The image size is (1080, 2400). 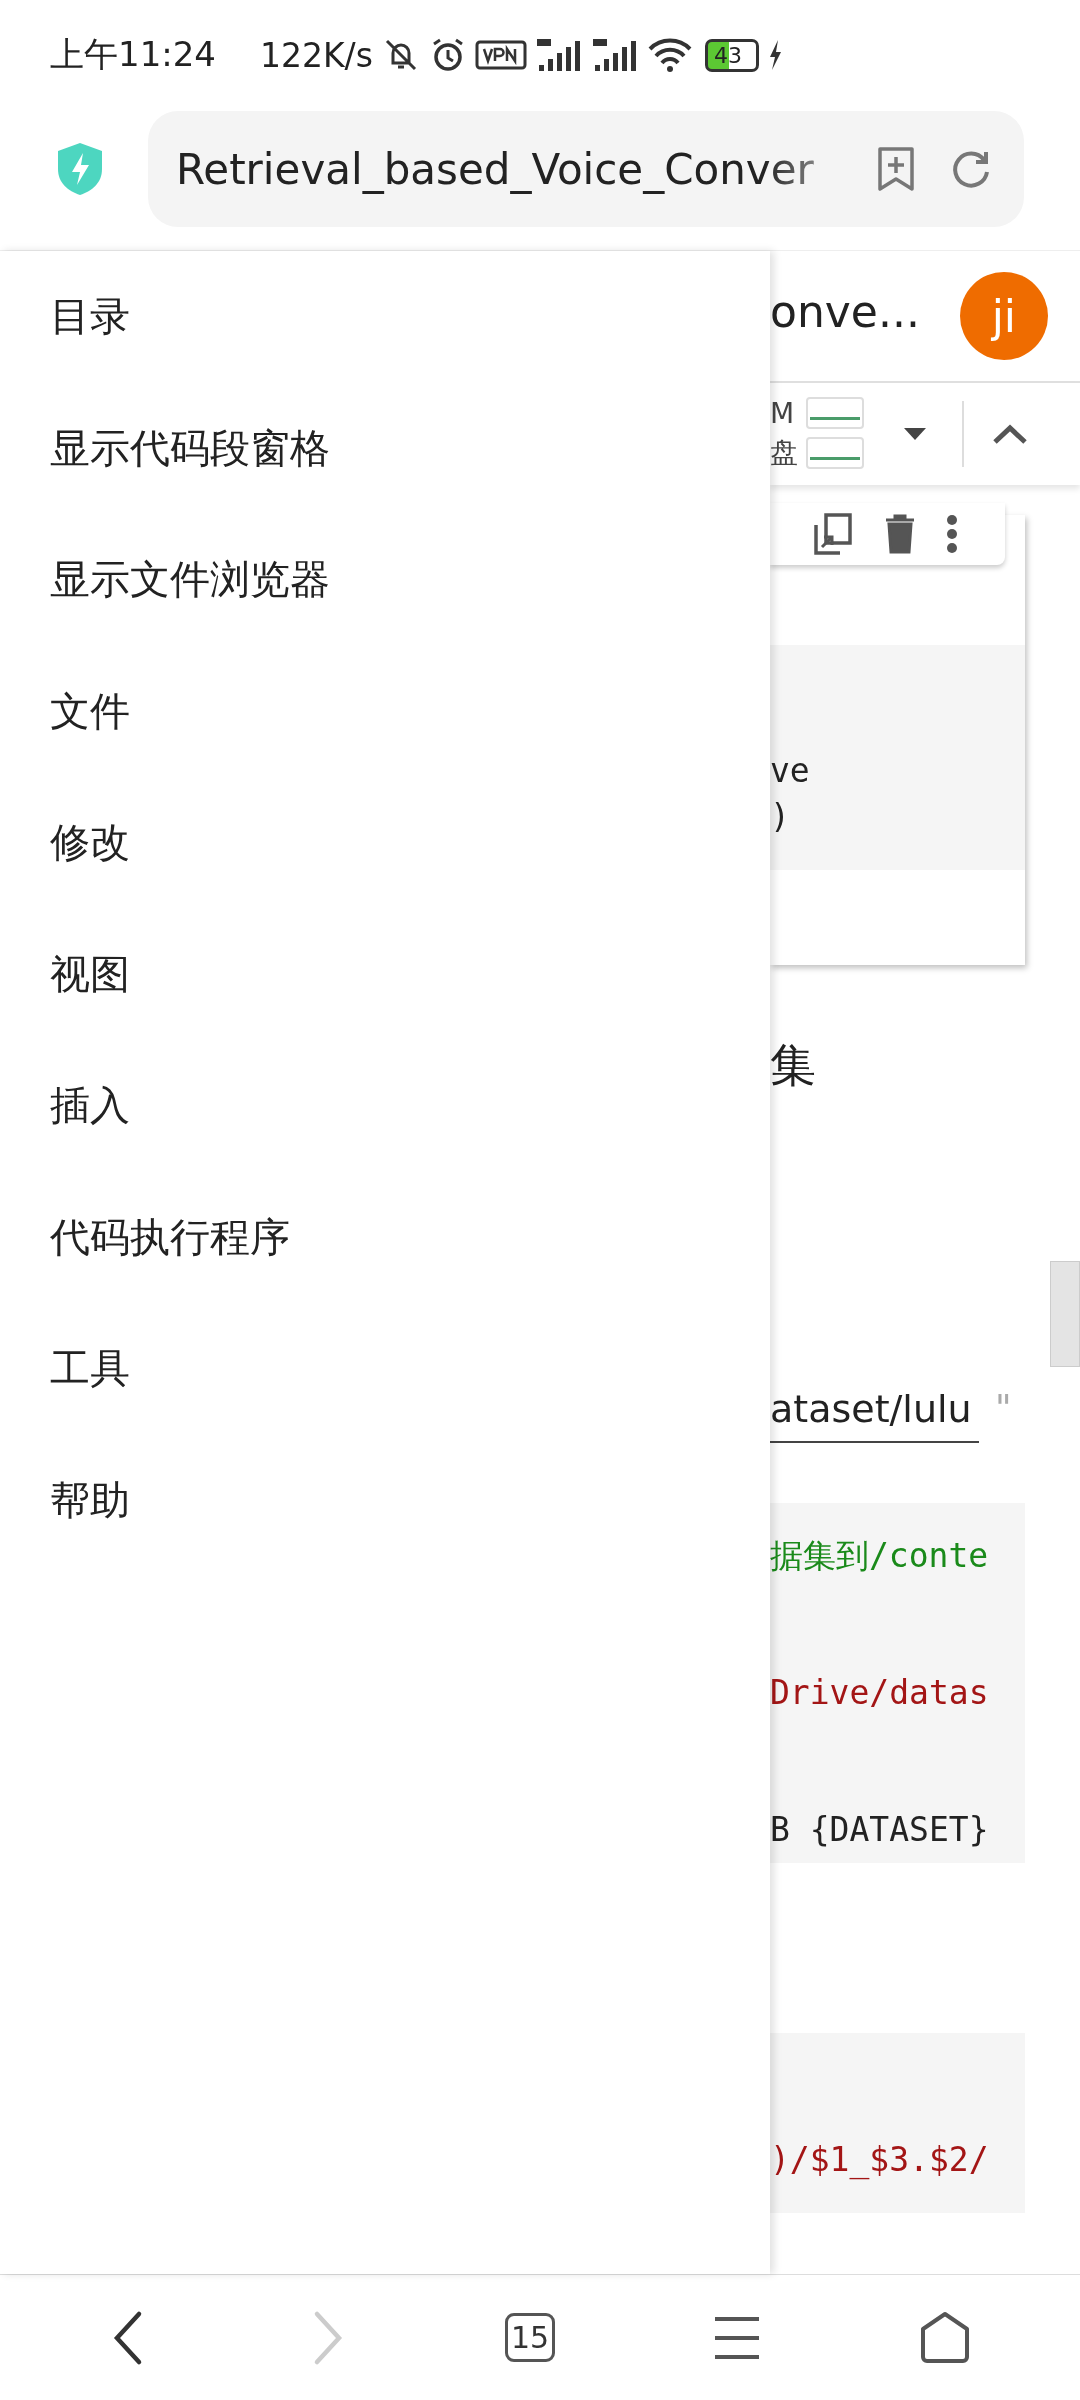 What do you see at coordinates (874, 1415) in the screenshot?
I see `path-field: ataset/lulu` at bounding box center [874, 1415].